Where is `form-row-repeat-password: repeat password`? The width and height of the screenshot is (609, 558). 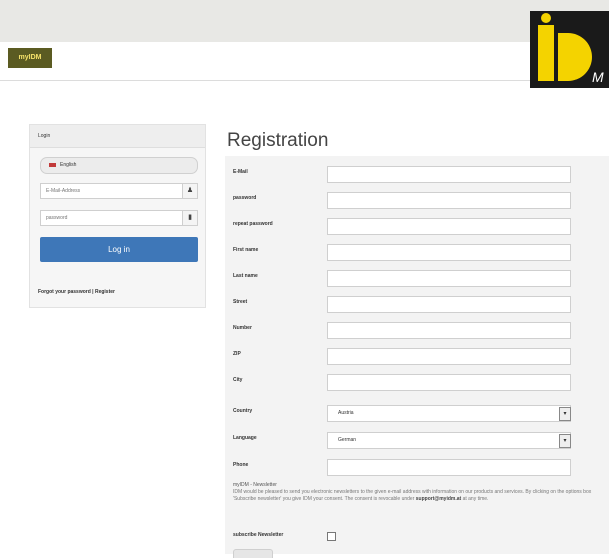 form-row-repeat-password: repeat password is located at coordinates (417, 225).